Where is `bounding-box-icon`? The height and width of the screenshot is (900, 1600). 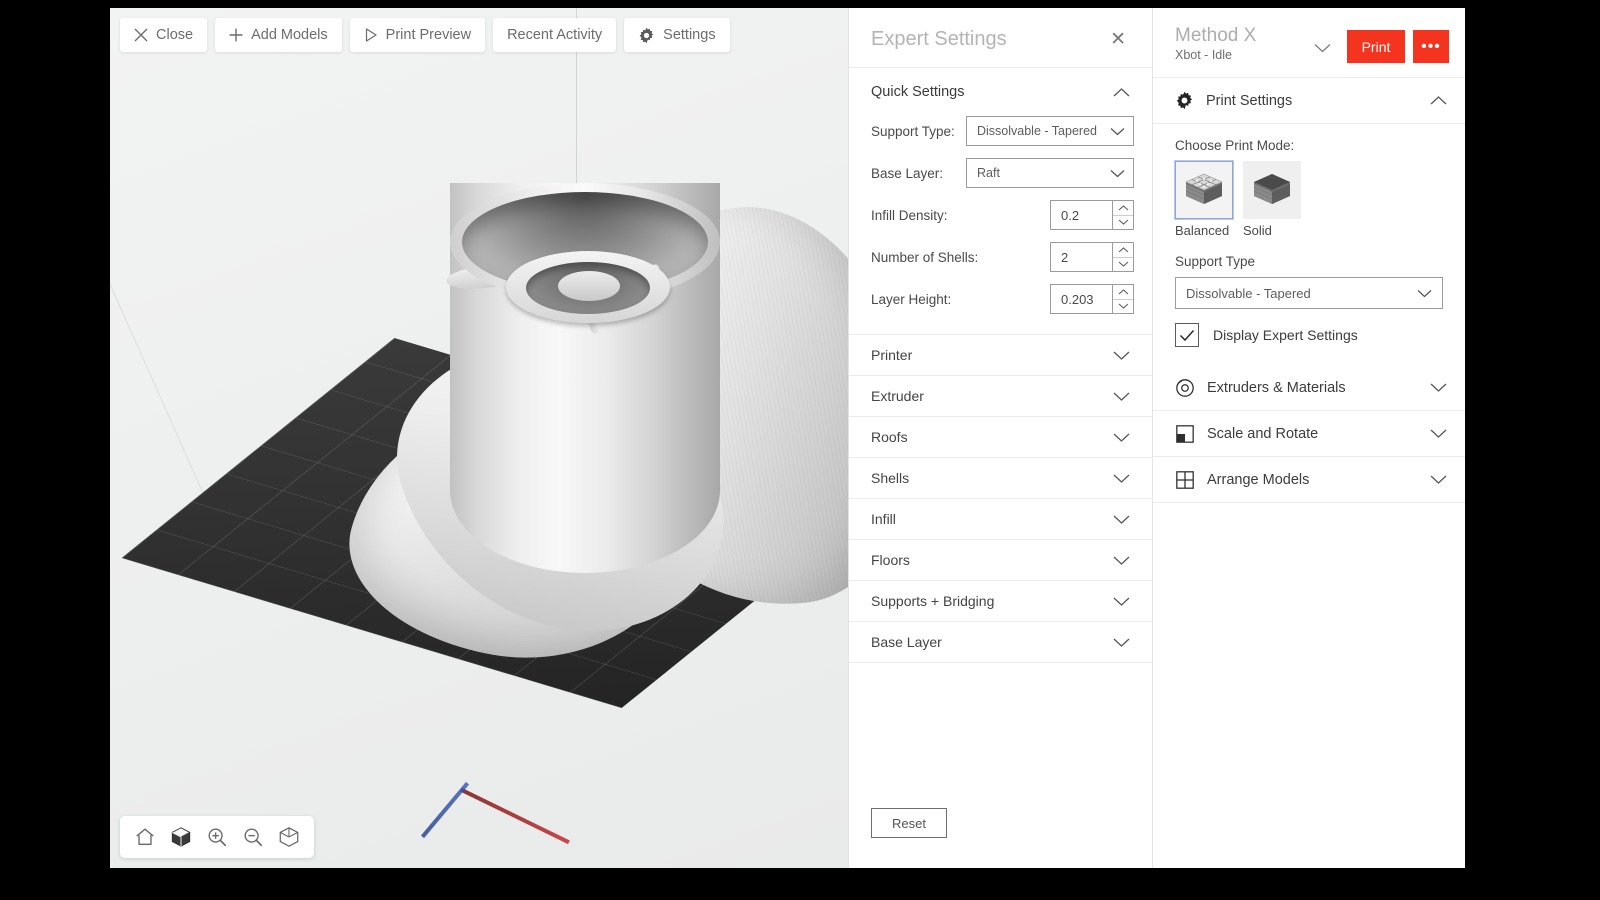 bounding-box-icon is located at coordinates (289, 837).